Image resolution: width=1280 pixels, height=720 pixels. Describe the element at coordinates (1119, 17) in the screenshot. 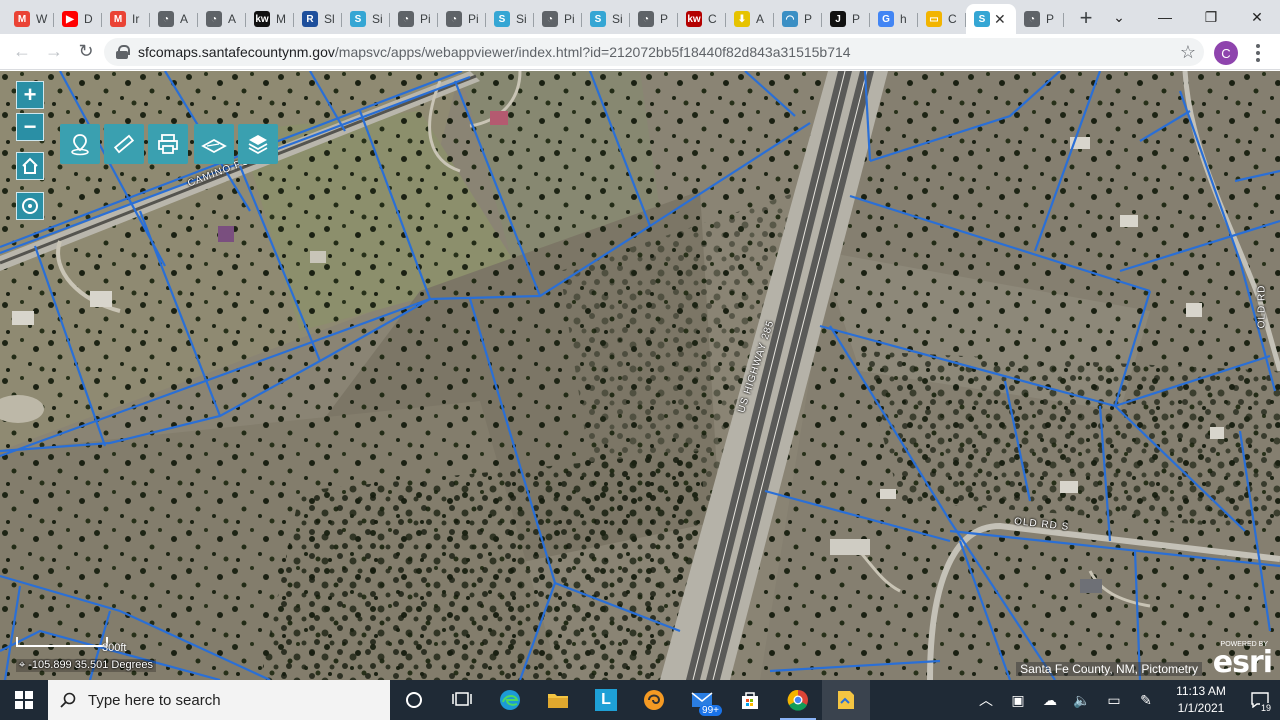

I see `chevron-down-icon: ⌄` at that location.